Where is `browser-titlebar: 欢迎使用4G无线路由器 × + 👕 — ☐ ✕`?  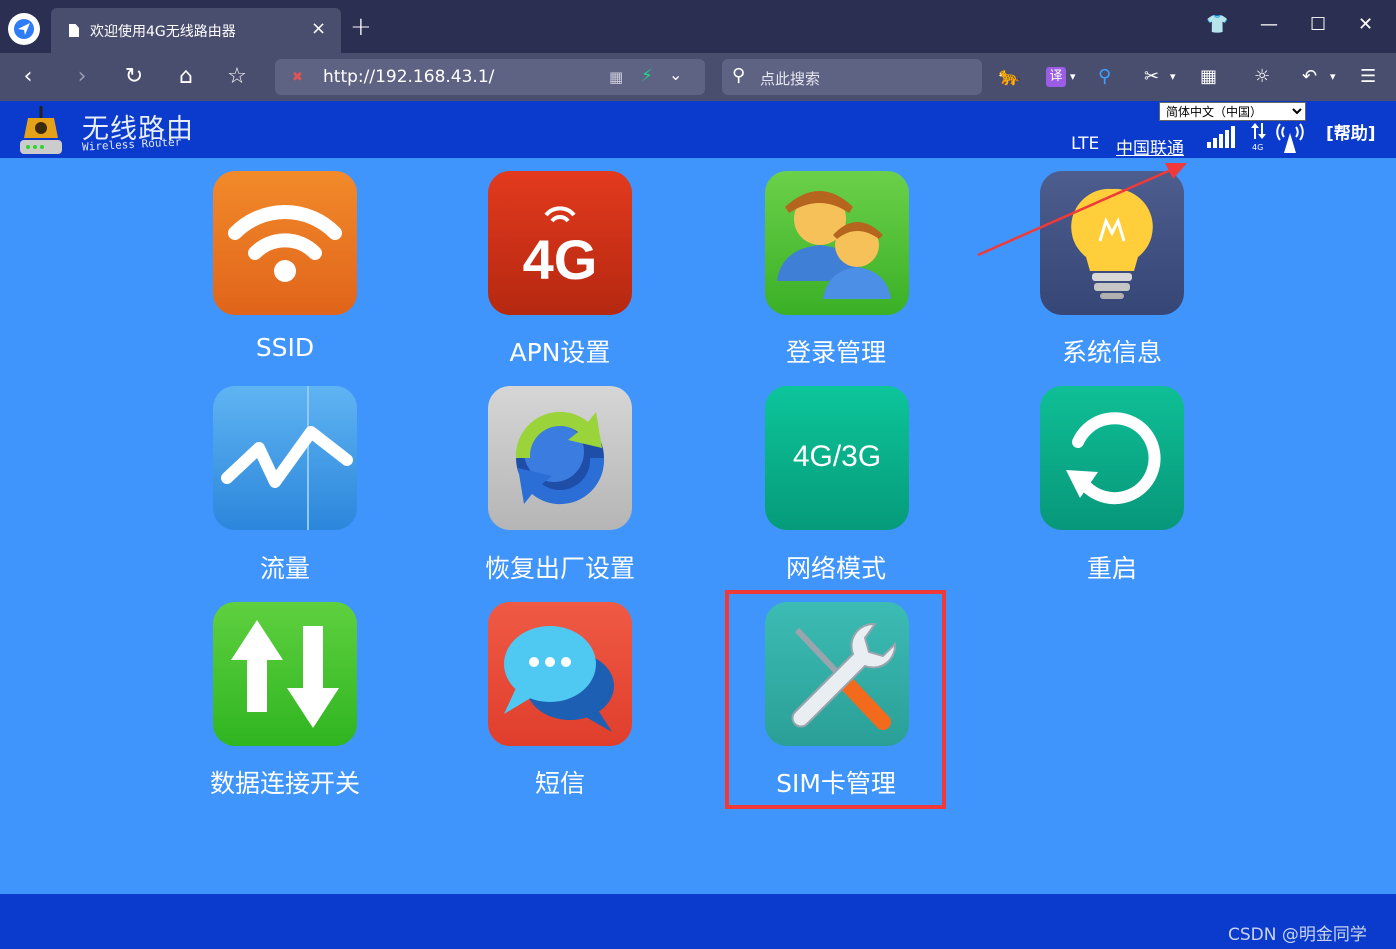 browser-titlebar: 欢迎使用4G无线路由器 × + 👕 — ☐ ✕ is located at coordinates (698, 26).